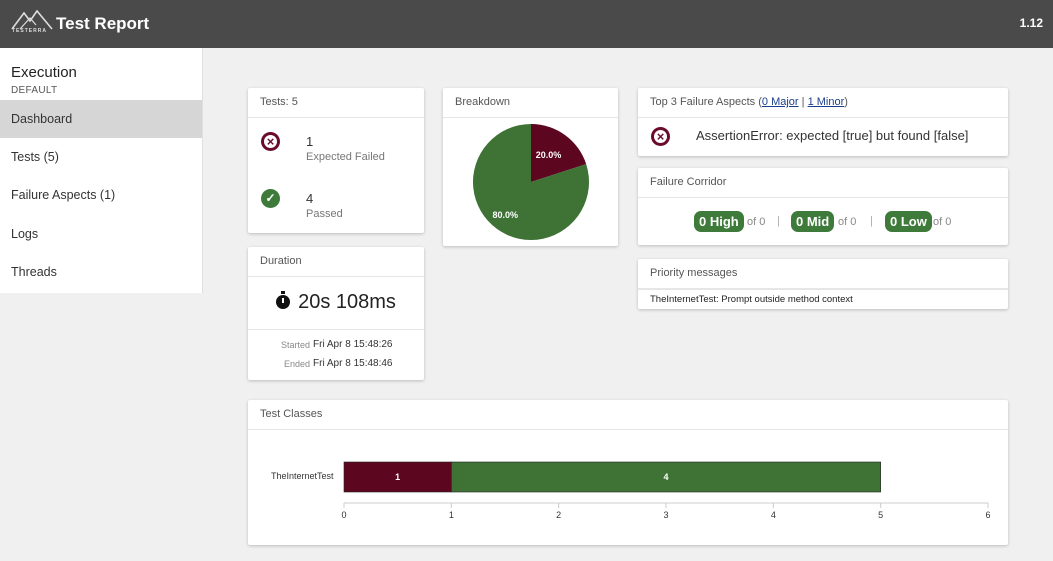 The image size is (1053, 561). I want to click on failed-count: 1, so click(309, 141).